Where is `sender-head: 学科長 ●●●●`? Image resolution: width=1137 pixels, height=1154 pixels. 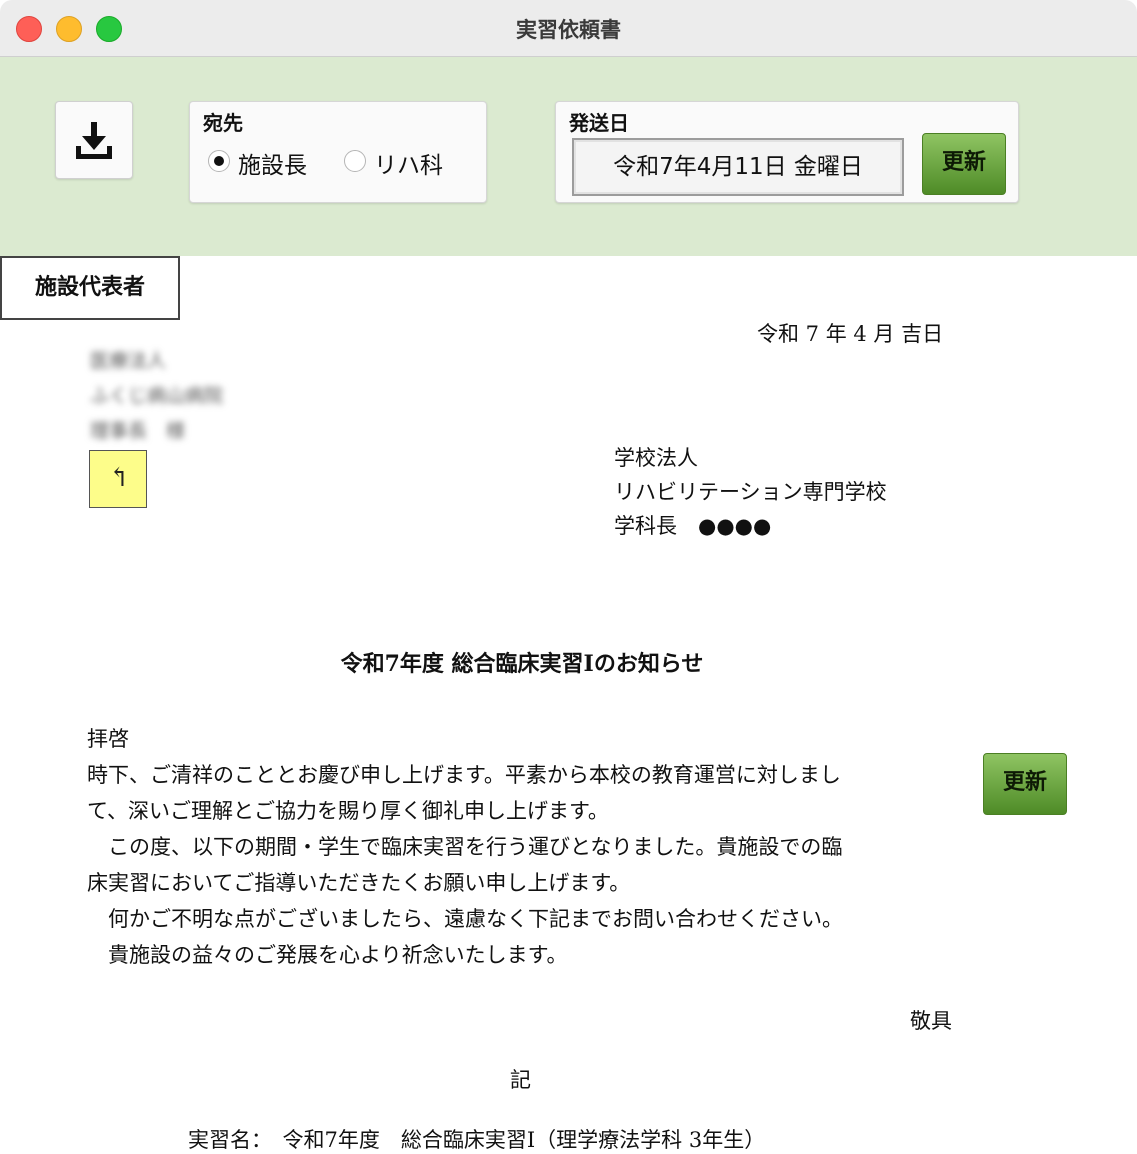
sender-head: 学科長 ●●●● is located at coordinates (693, 526).